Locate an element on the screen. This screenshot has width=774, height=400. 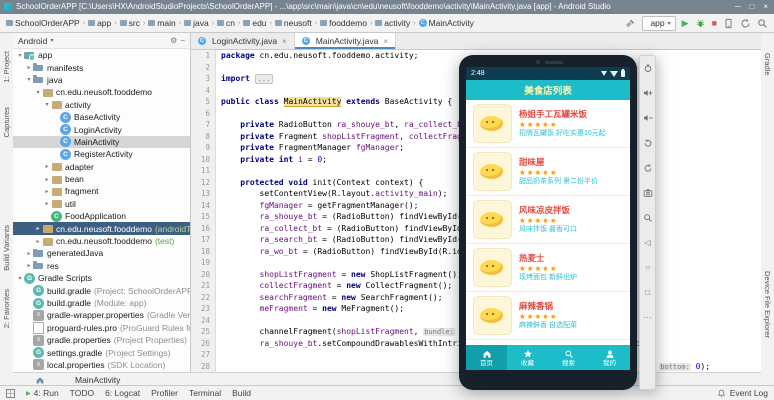
chevron-down-icon: ▾ is located at coordinates (51, 40).